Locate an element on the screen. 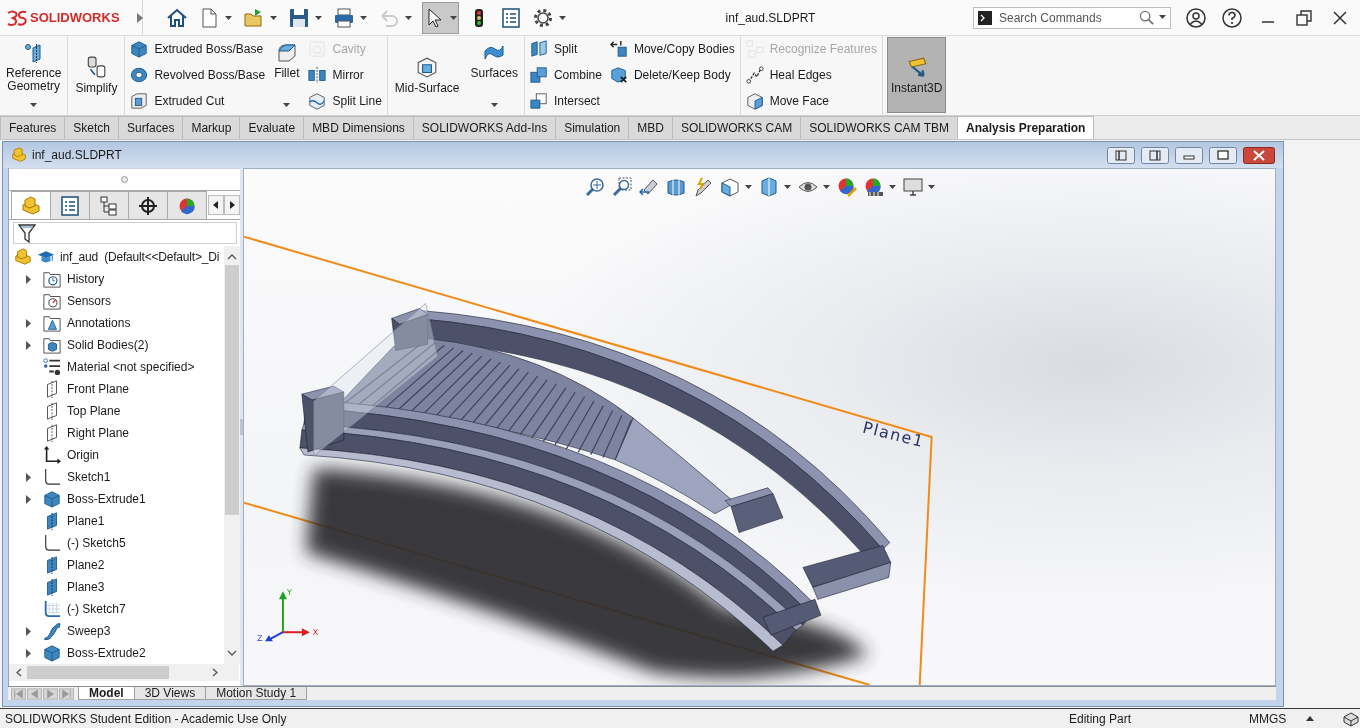  sheet-tab: Model is located at coordinates (106, 693).